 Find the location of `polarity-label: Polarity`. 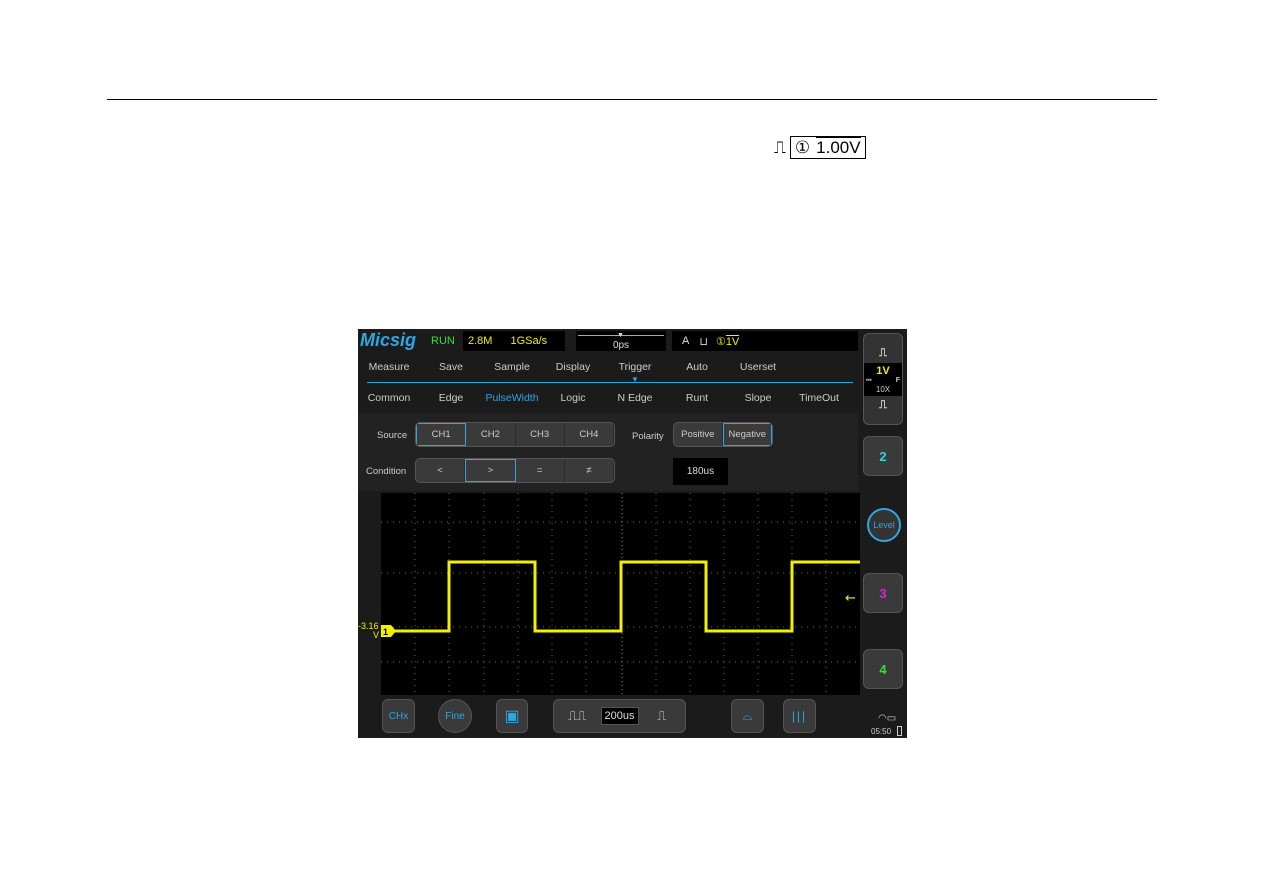

polarity-label: Polarity is located at coordinates (648, 436).